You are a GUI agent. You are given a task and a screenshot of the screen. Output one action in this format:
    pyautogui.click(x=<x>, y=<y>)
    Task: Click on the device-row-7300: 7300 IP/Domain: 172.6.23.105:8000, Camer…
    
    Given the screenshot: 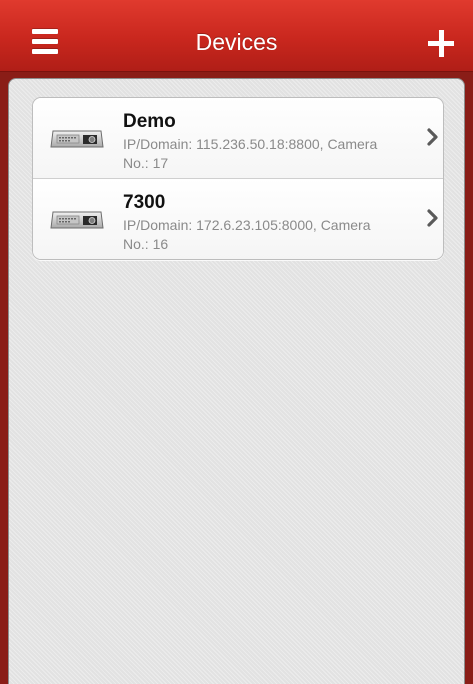 What is the action you would take?
    pyautogui.click(x=238, y=218)
    